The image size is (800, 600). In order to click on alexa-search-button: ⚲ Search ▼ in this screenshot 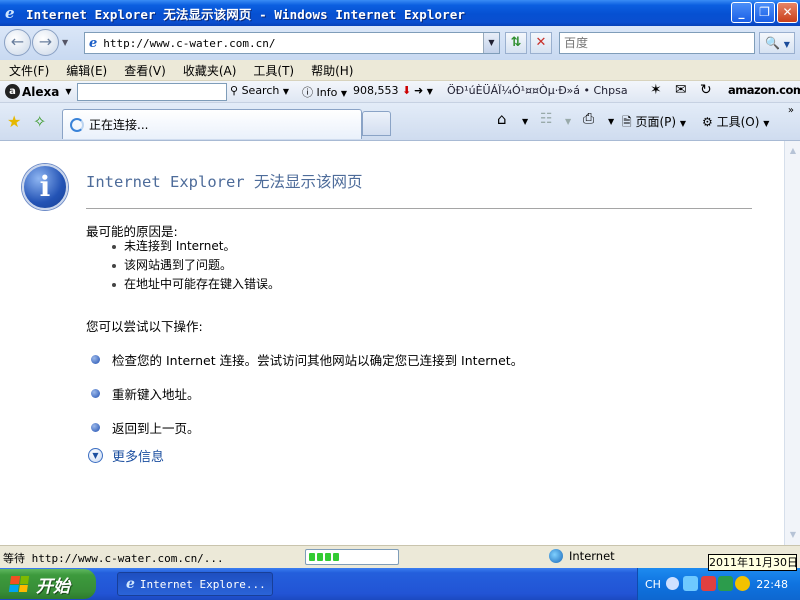, I will do `click(259, 90)`.